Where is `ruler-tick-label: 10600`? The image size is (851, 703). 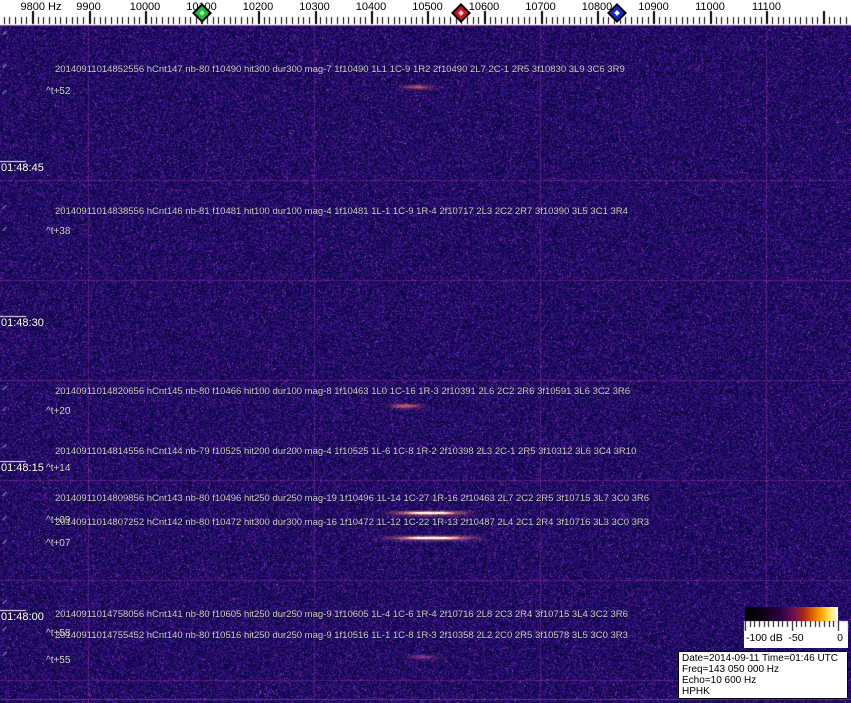 ruler-tick-label: 10600 is located at coordinates (484, 7).